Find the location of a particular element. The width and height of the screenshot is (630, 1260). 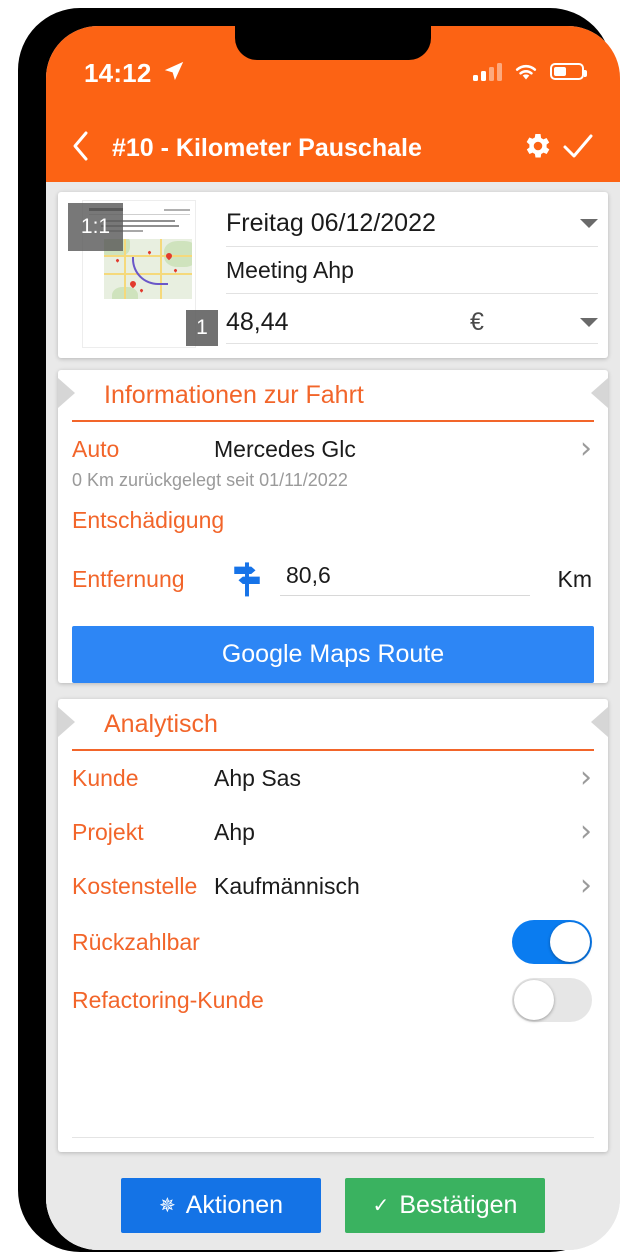

status-indicators is located at coordinates (530, 71).